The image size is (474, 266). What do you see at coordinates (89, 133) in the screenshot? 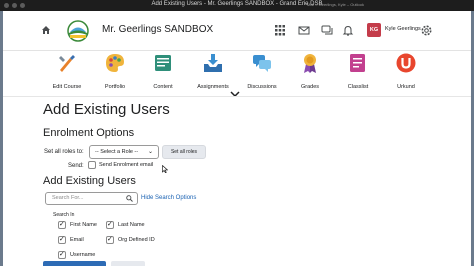
I see `enrolment-options-heading: Enrolment Options` at bounding box center [89, 133].